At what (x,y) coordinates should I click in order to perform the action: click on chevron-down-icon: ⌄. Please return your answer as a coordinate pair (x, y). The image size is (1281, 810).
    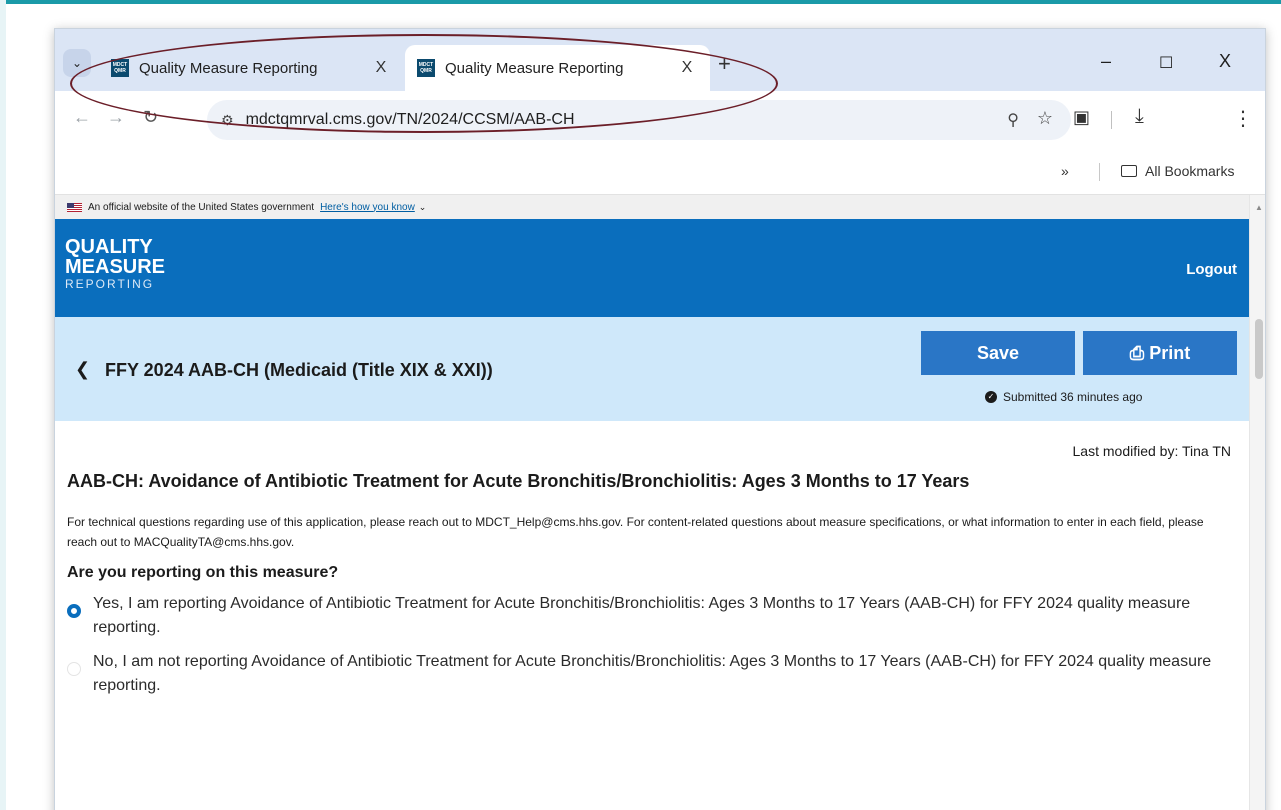
    Looking at the image, I should click on (423, 207).